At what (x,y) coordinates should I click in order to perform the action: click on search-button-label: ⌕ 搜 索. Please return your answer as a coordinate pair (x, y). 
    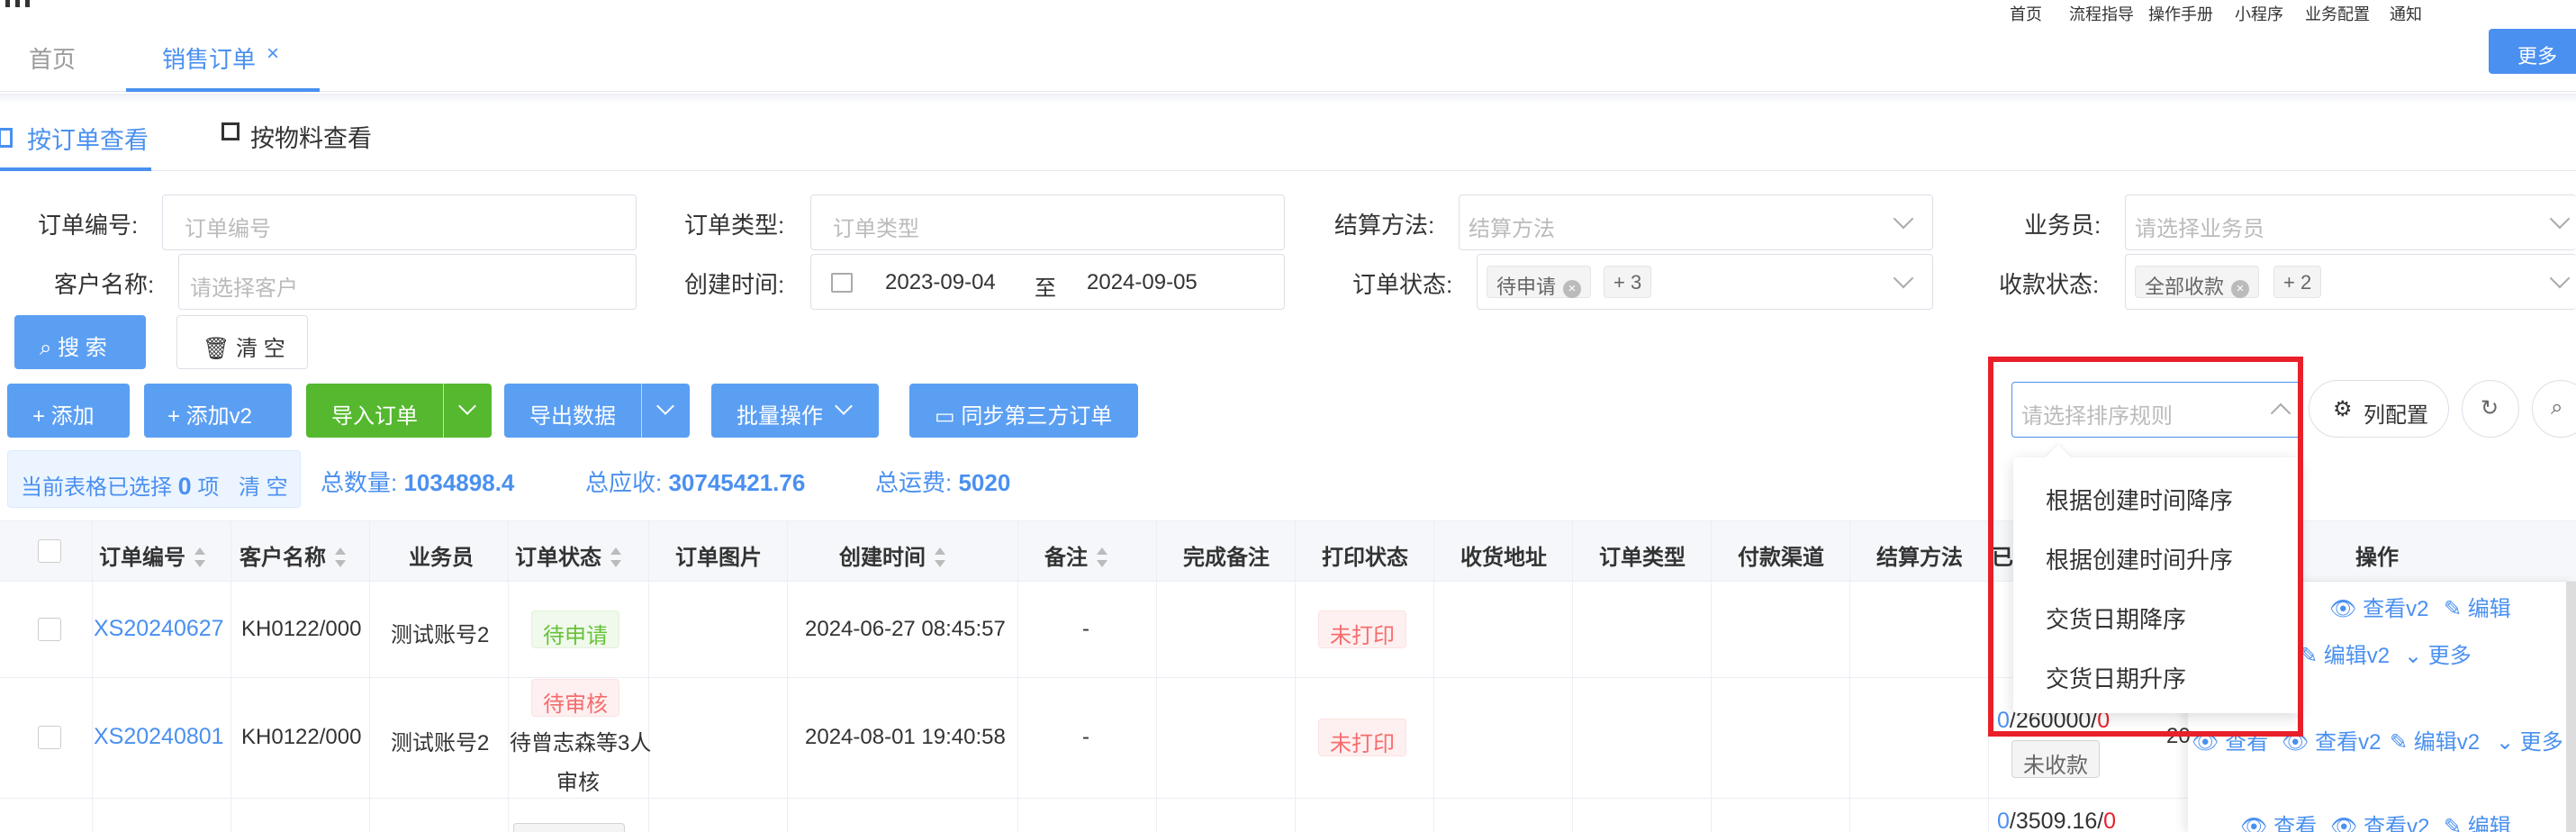
    Looking at the image, I should click on (73, 348).